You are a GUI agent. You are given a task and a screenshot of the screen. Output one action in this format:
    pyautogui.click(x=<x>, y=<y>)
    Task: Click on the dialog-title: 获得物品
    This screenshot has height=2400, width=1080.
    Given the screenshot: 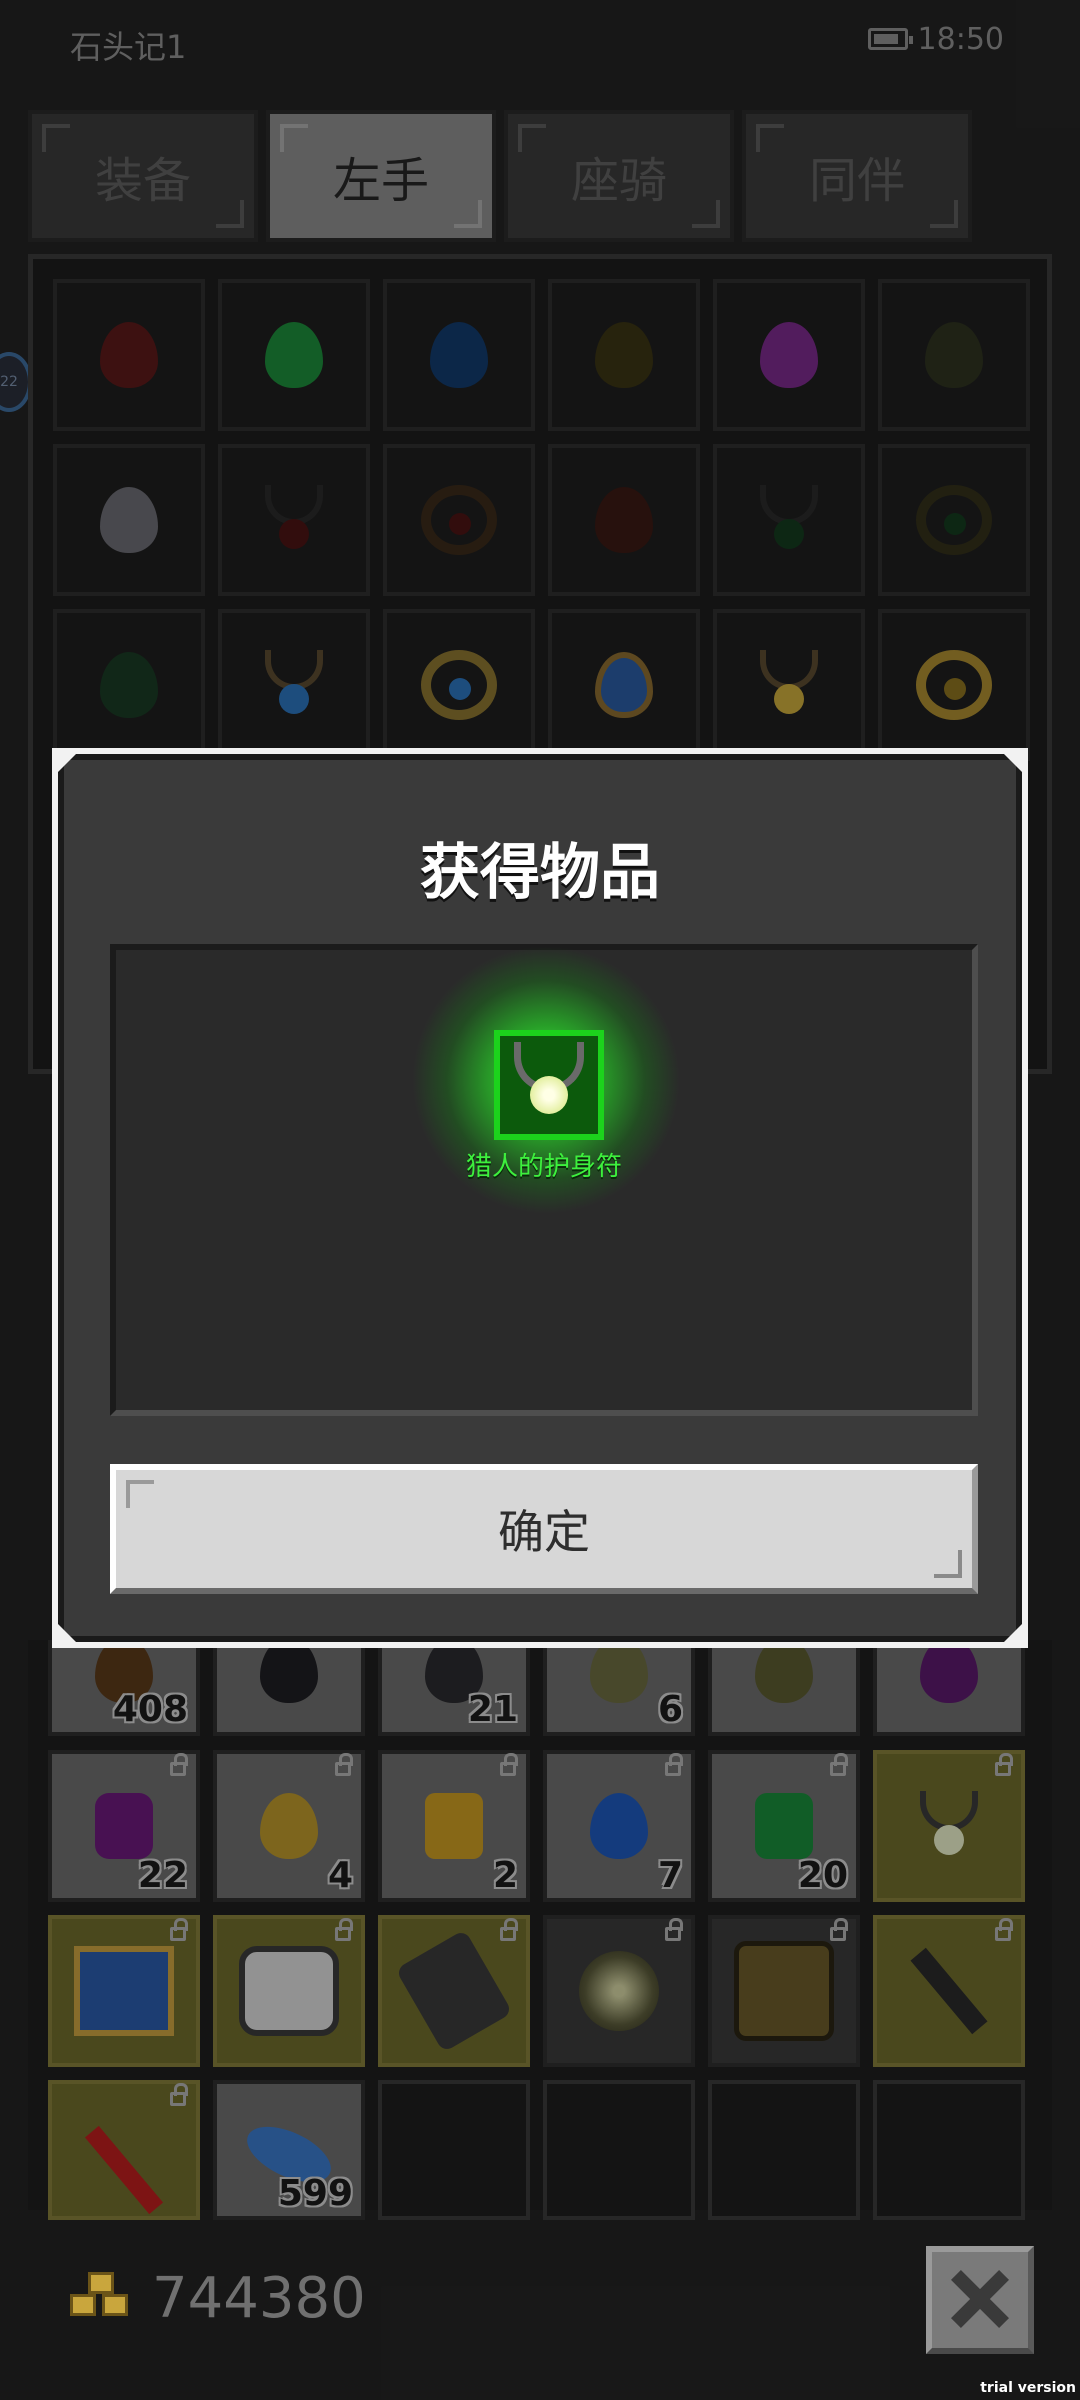 What is the action you would take?
    pyautogui.click(x=540, y=873)
    